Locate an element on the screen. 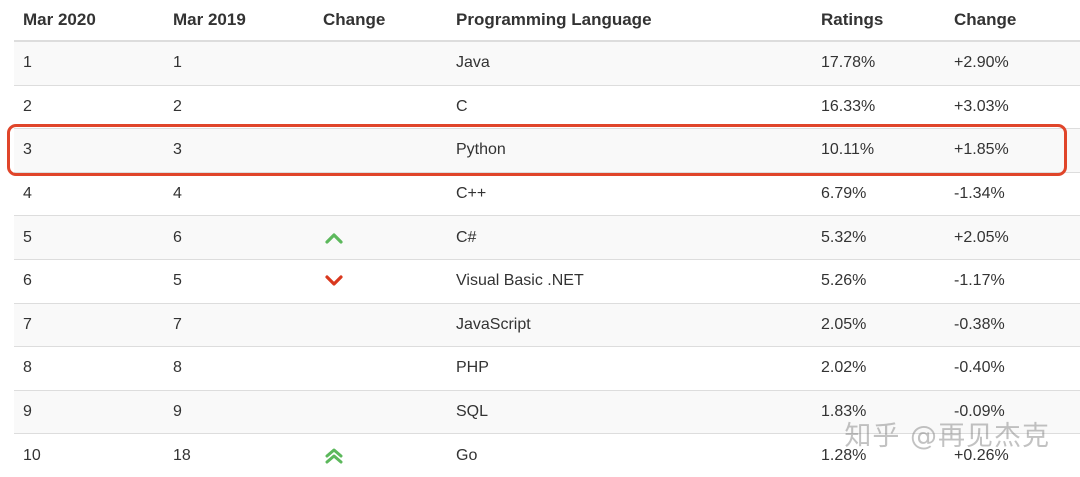  header-mar-2019: Mar 2019 is located at coordinates (239, 21).